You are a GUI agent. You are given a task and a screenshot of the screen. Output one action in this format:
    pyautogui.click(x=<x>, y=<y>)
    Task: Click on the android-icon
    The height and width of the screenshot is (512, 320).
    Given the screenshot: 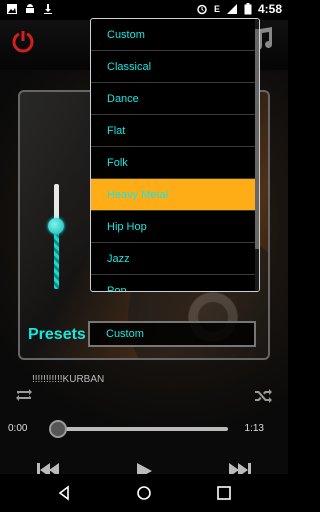 What is the action you would take?
    pyautogui.click(x=30, y=8)
    